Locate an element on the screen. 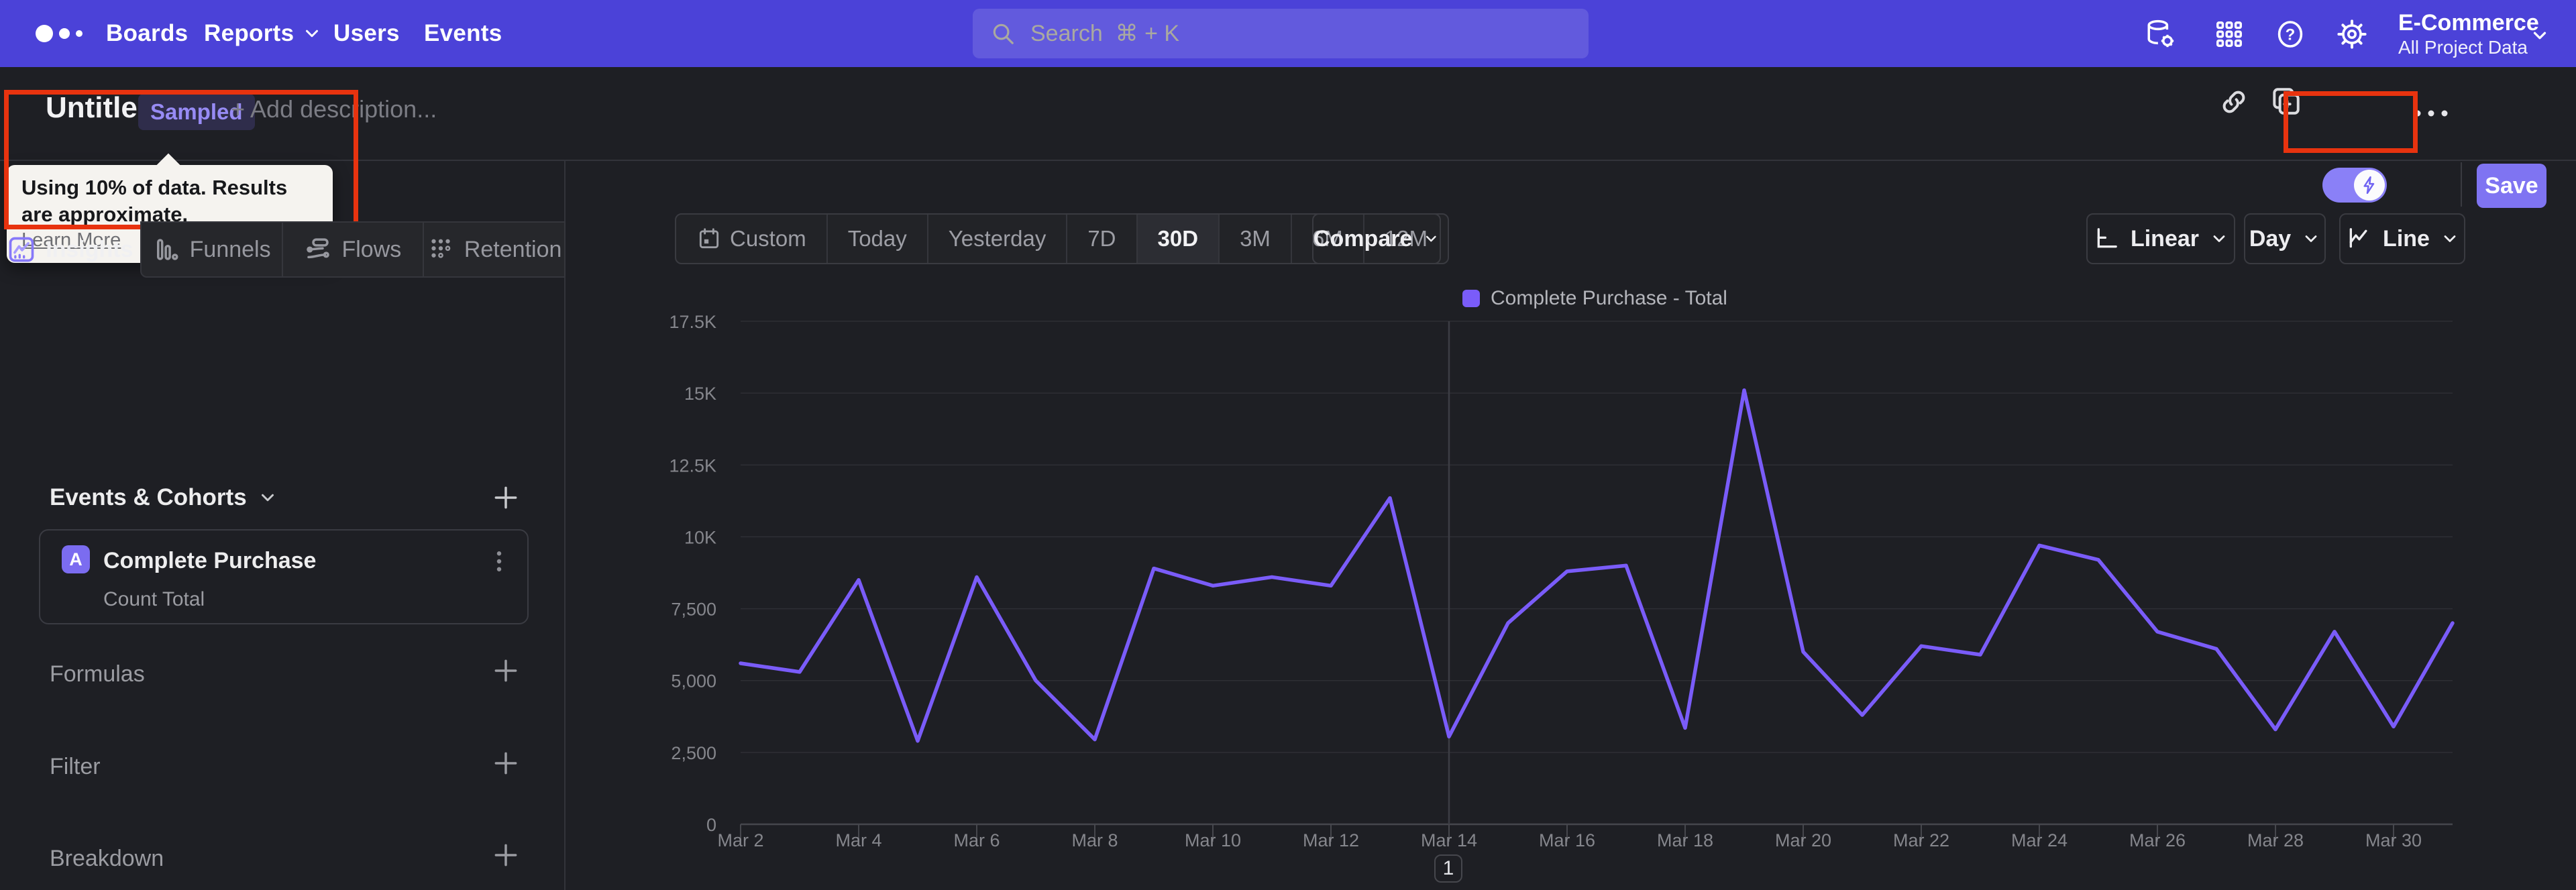 The height and width of the screenshot is (890, 2576). add-breakdown-button is located at coordinates (506, 855).